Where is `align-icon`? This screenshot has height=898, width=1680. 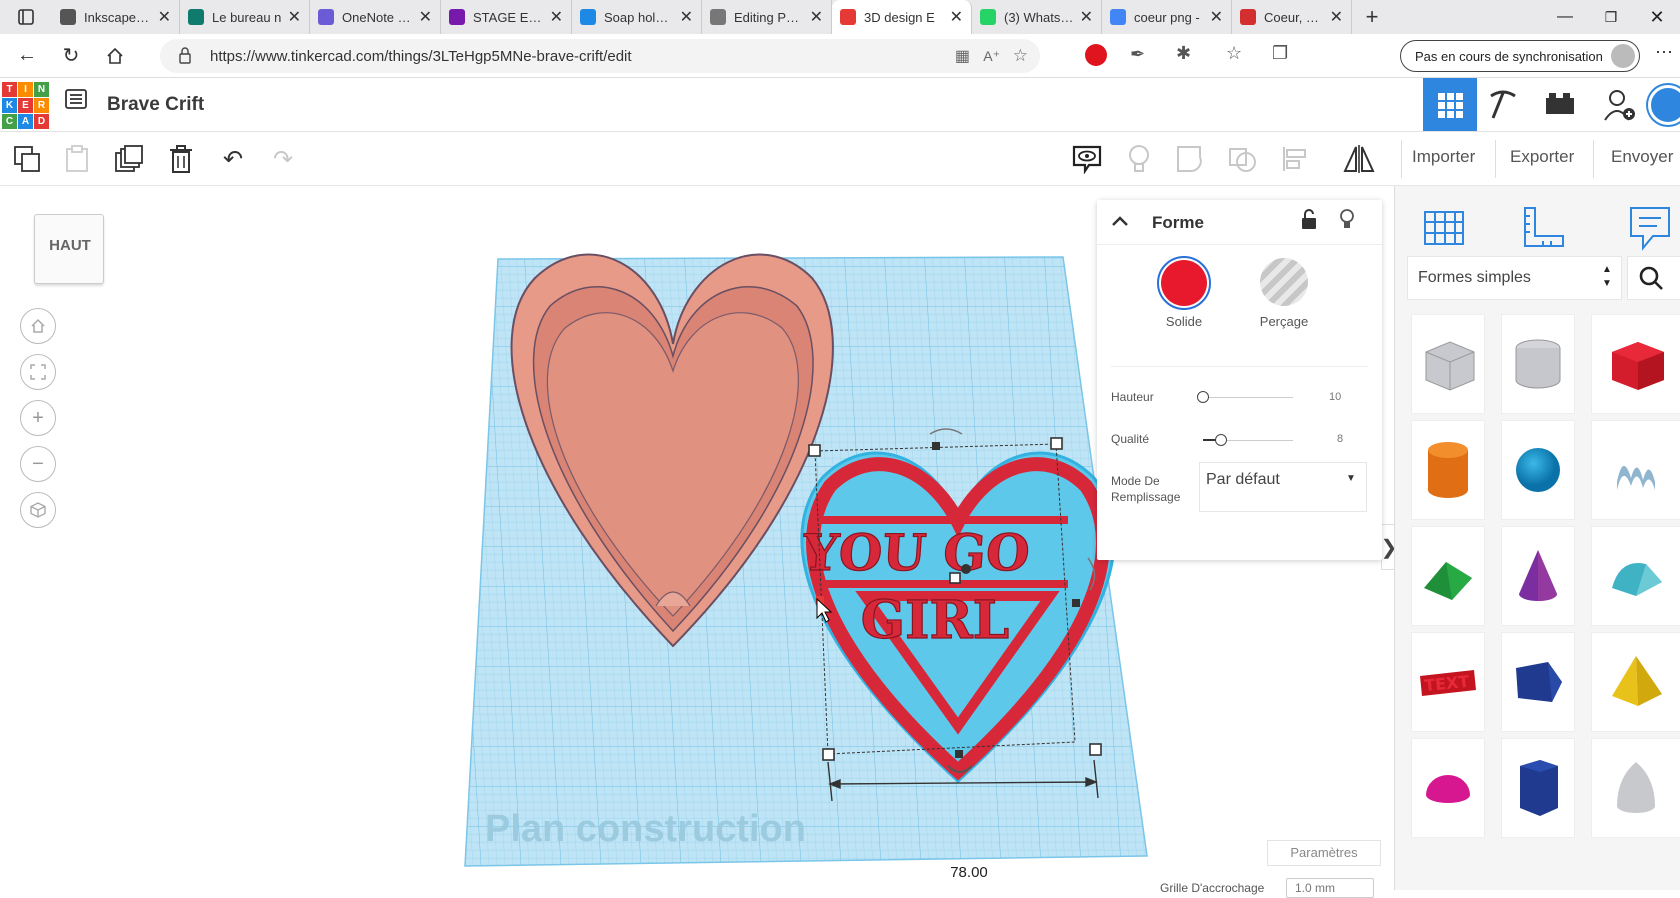
align-icon is located at coordinates (1295, 159).